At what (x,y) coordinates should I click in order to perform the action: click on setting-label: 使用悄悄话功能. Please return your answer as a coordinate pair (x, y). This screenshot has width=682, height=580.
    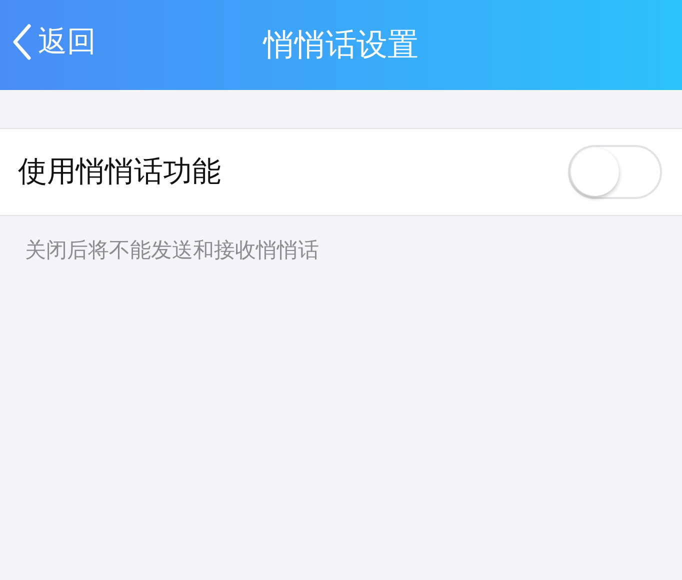
    Looking at the image, I should click on (119, 171).